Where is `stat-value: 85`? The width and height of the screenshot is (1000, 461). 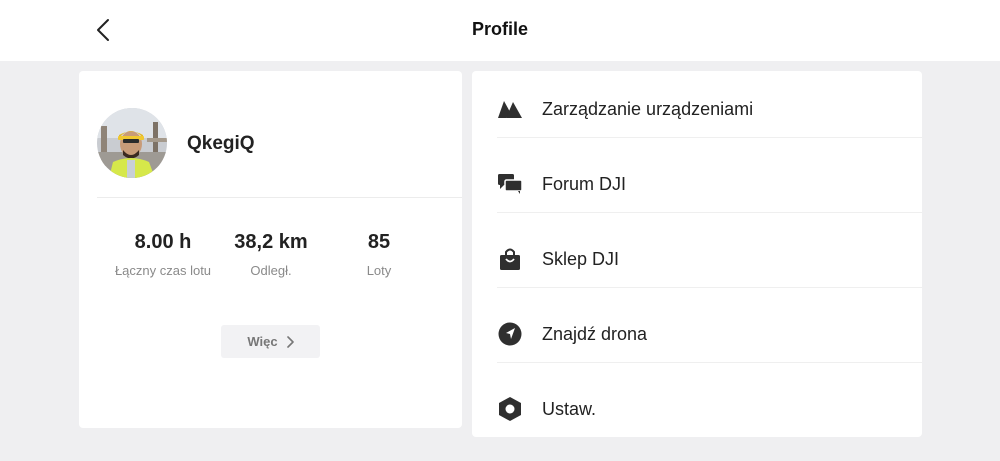 stat-value: 85 is located at coordinates (379, 242).